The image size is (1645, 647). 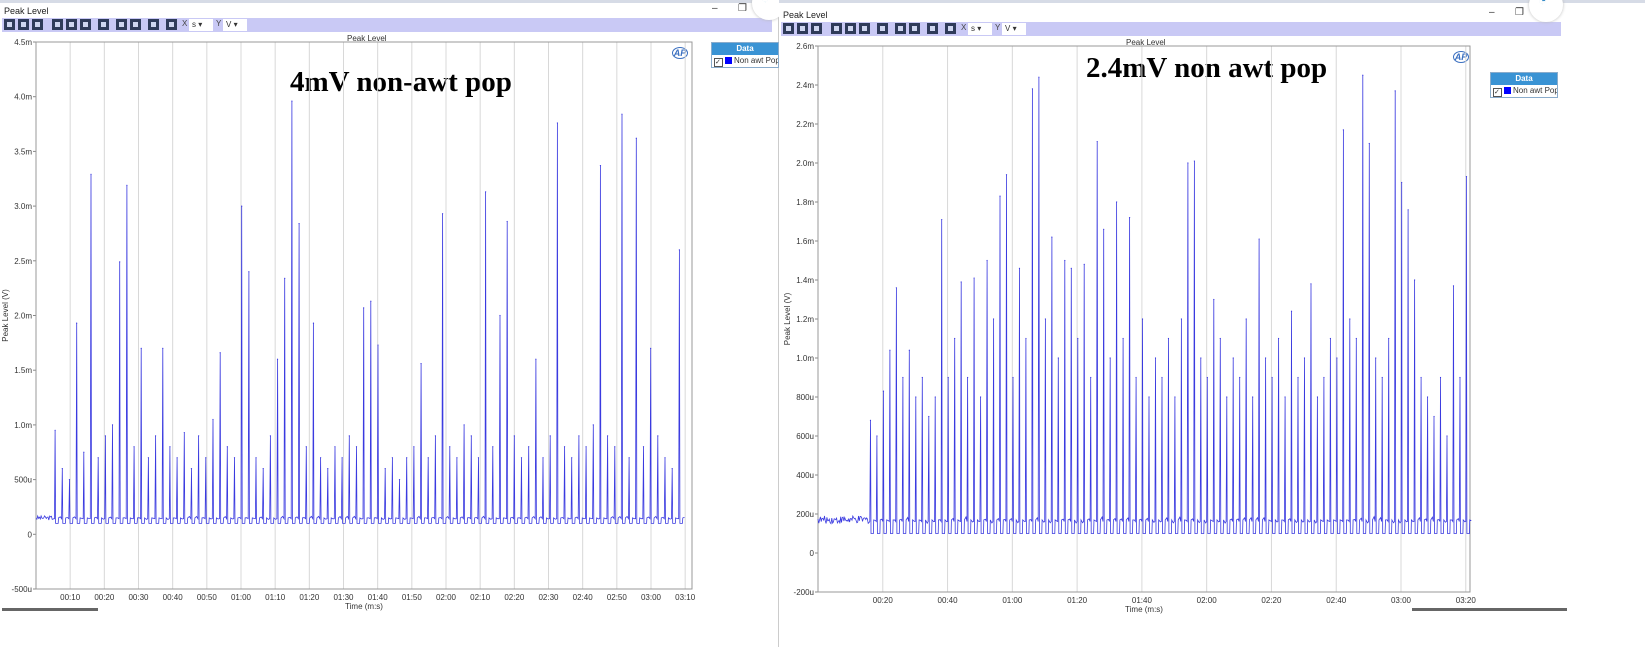 What do you see at coordinates (805, 280) in the screenshot?
I see `y-tick-label: 1.4m` at bounding box center [805, 280].